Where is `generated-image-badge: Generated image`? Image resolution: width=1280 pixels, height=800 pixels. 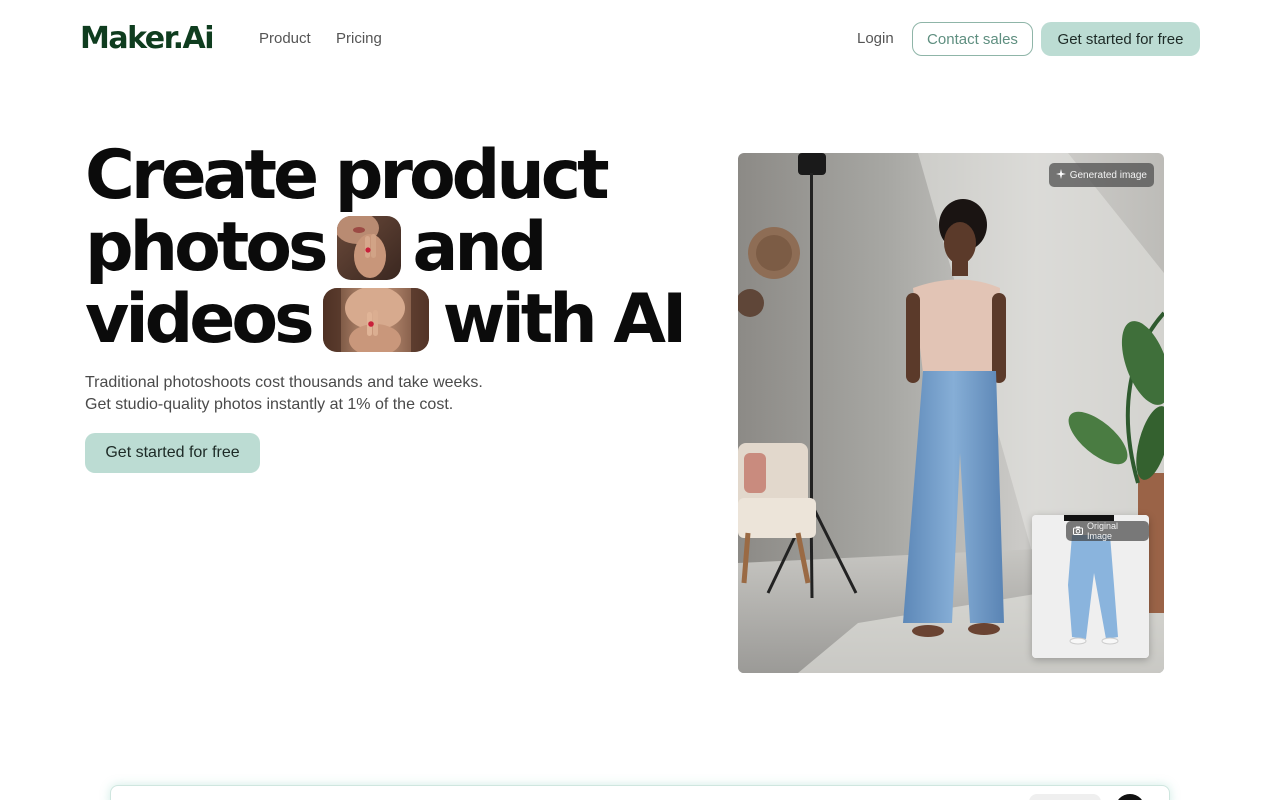
generated-image-badge: Generated image is located at coordinates (1101, 175).